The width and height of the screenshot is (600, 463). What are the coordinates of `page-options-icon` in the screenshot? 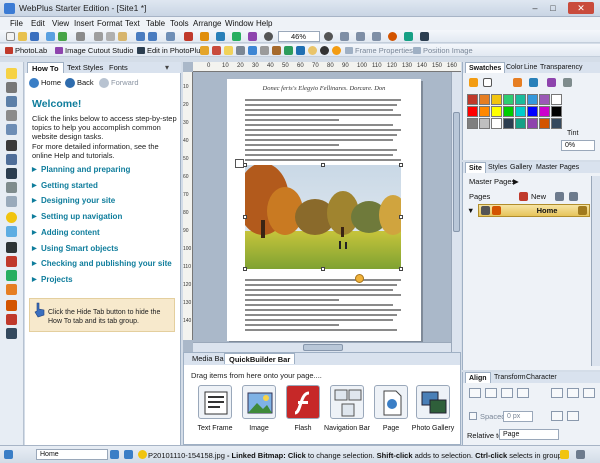 It's located at (573, 196).